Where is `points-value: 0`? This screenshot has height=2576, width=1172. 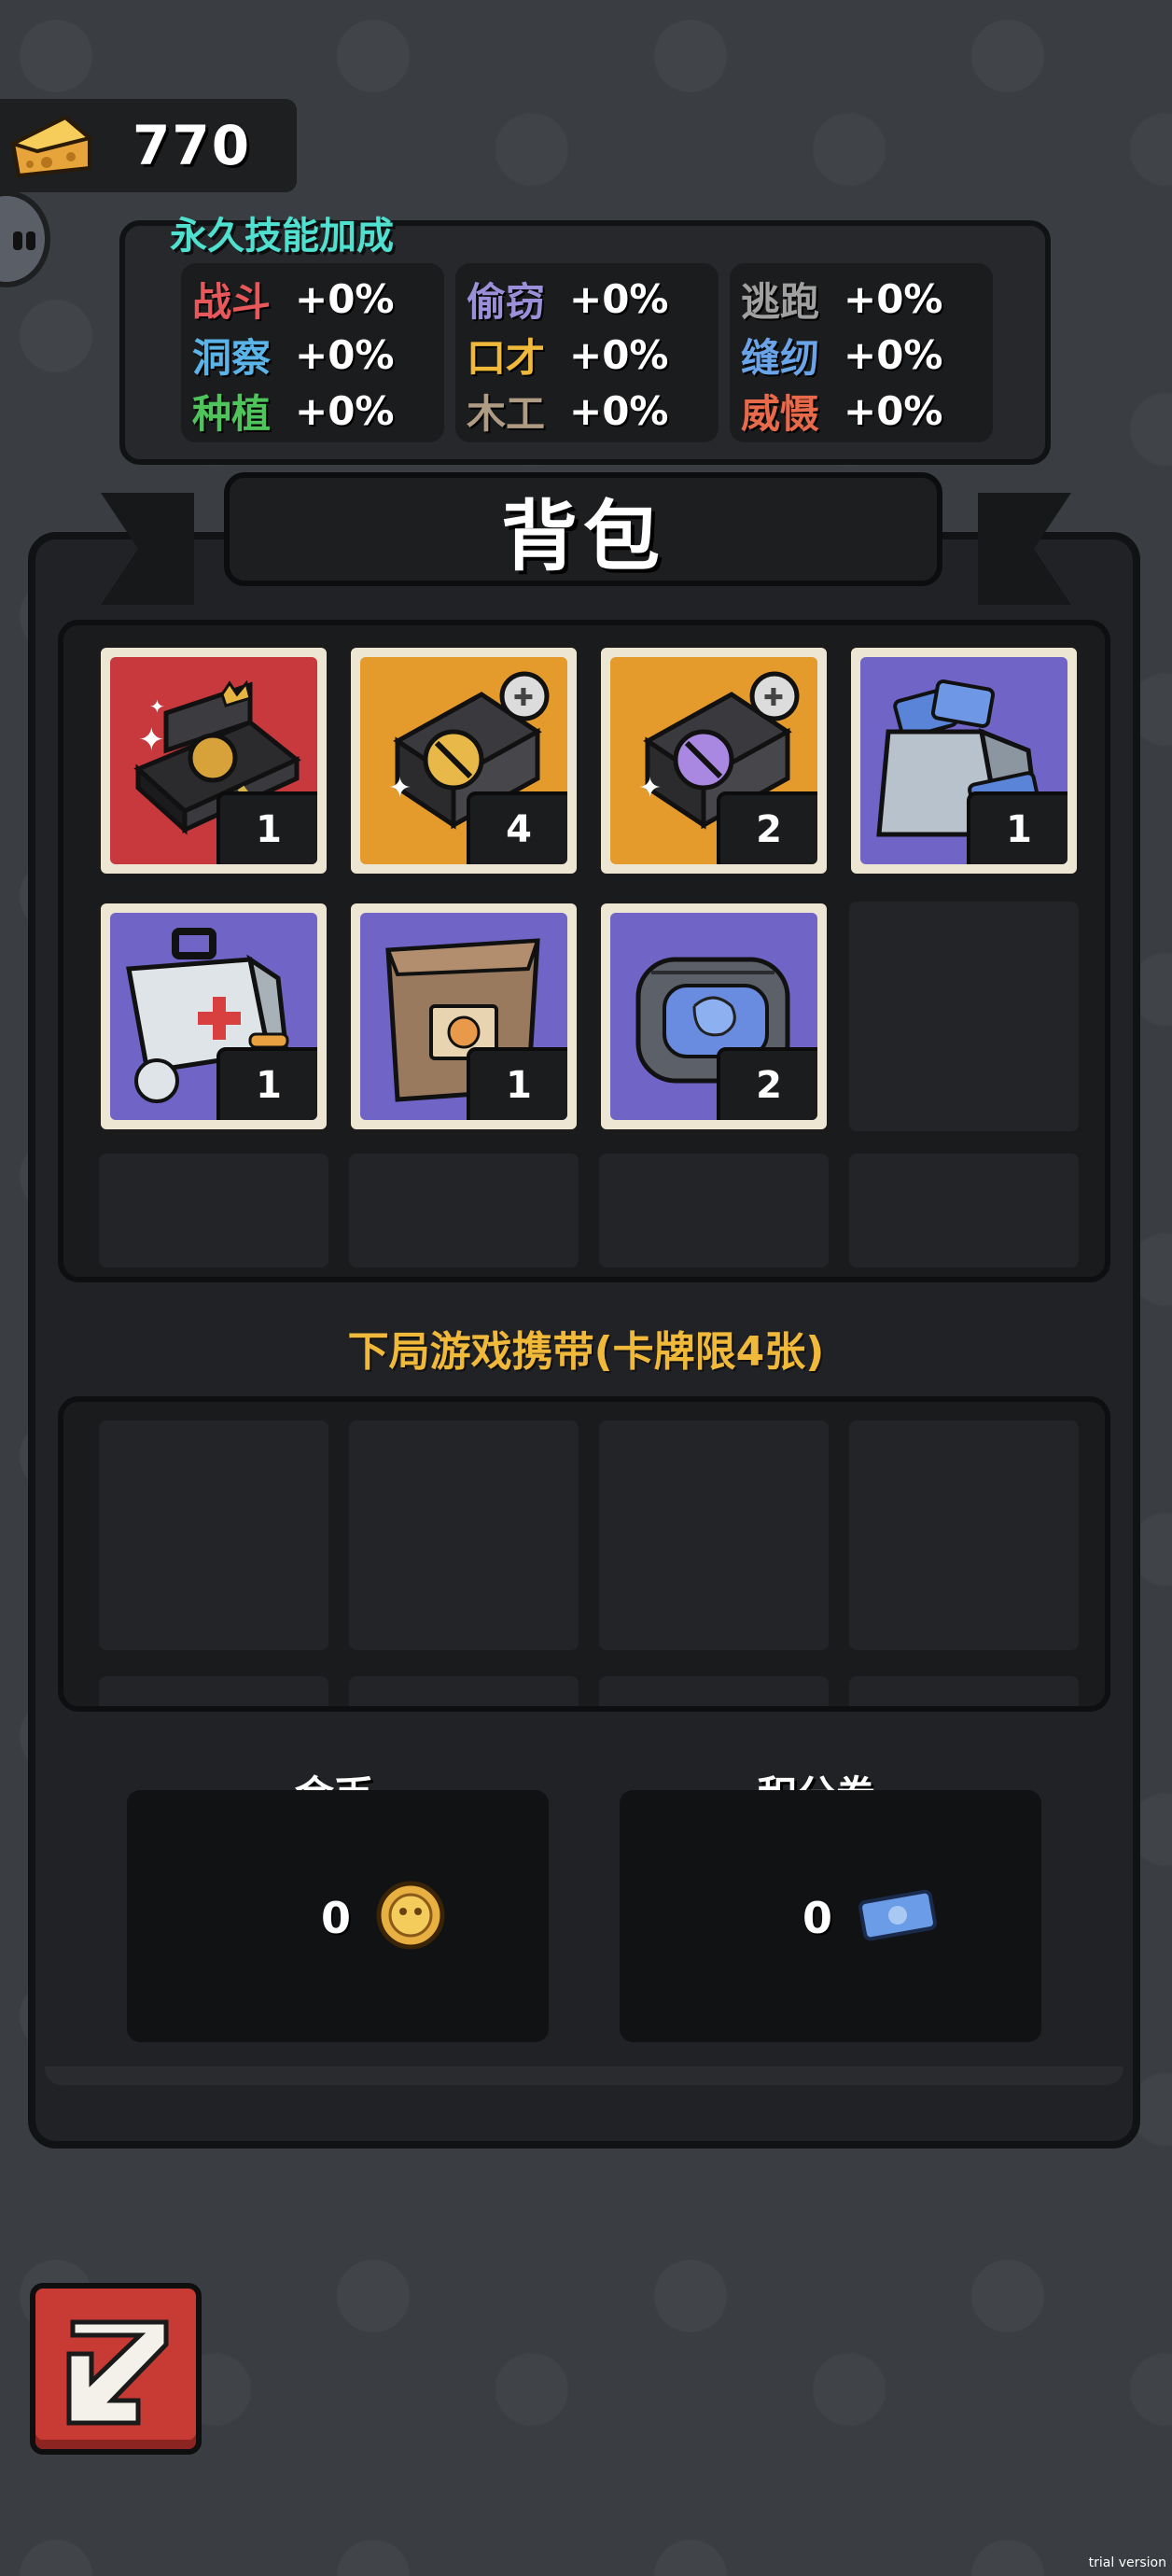
points-value: 0 is located at coordinates (817, 1918).